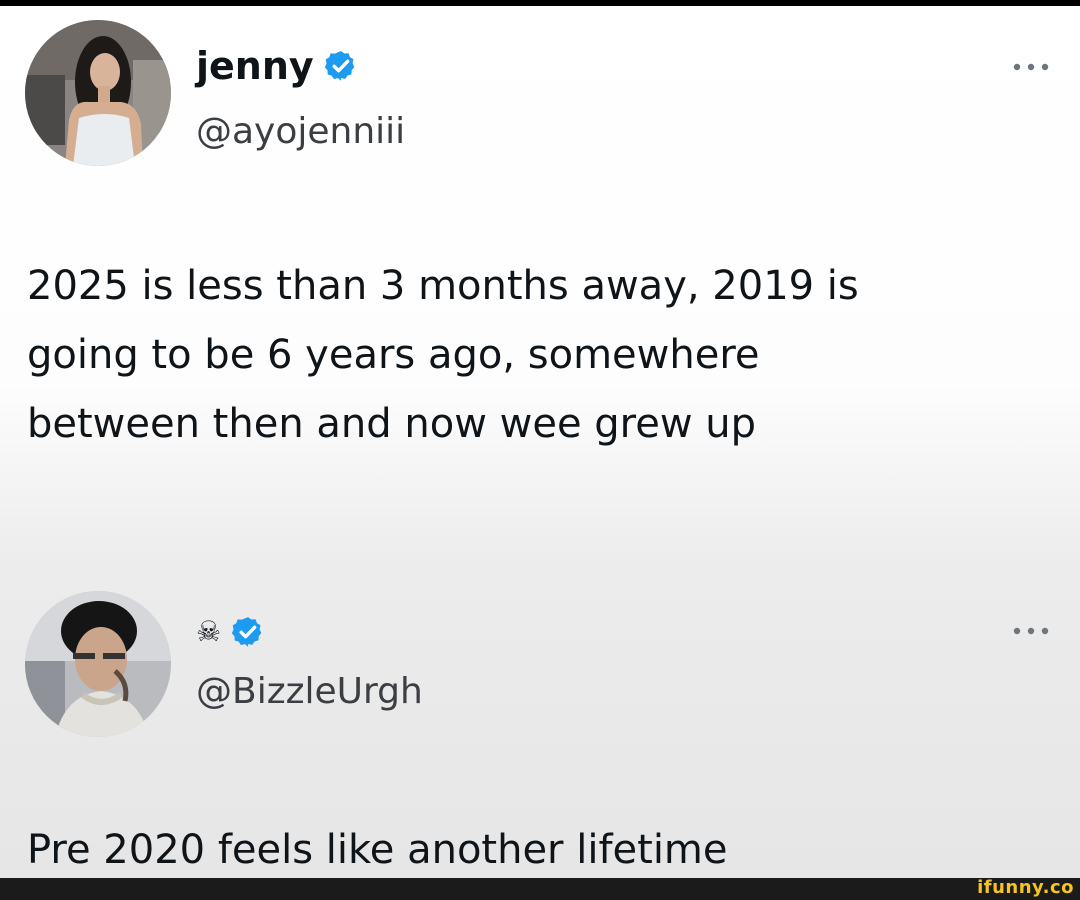  I want to click on display-name-jenny: jenny, so click(277, 66).